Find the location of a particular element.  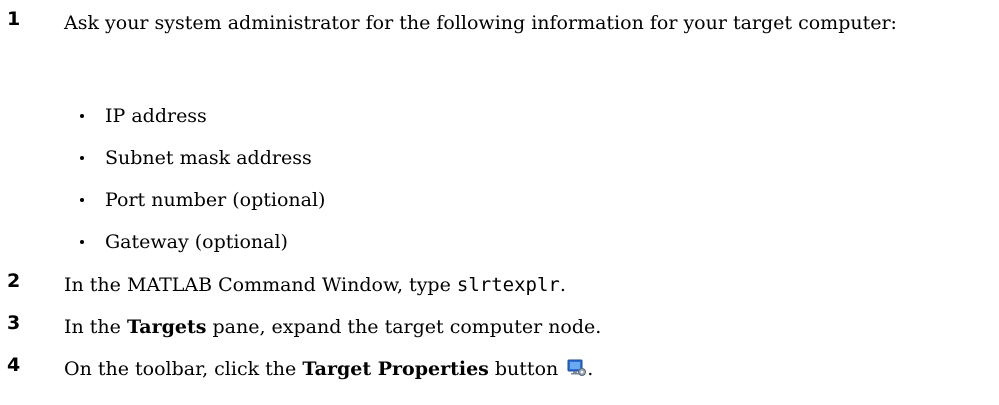

step-text-segment: pane, expand the target computer node. is located at coordinates (404, 327).